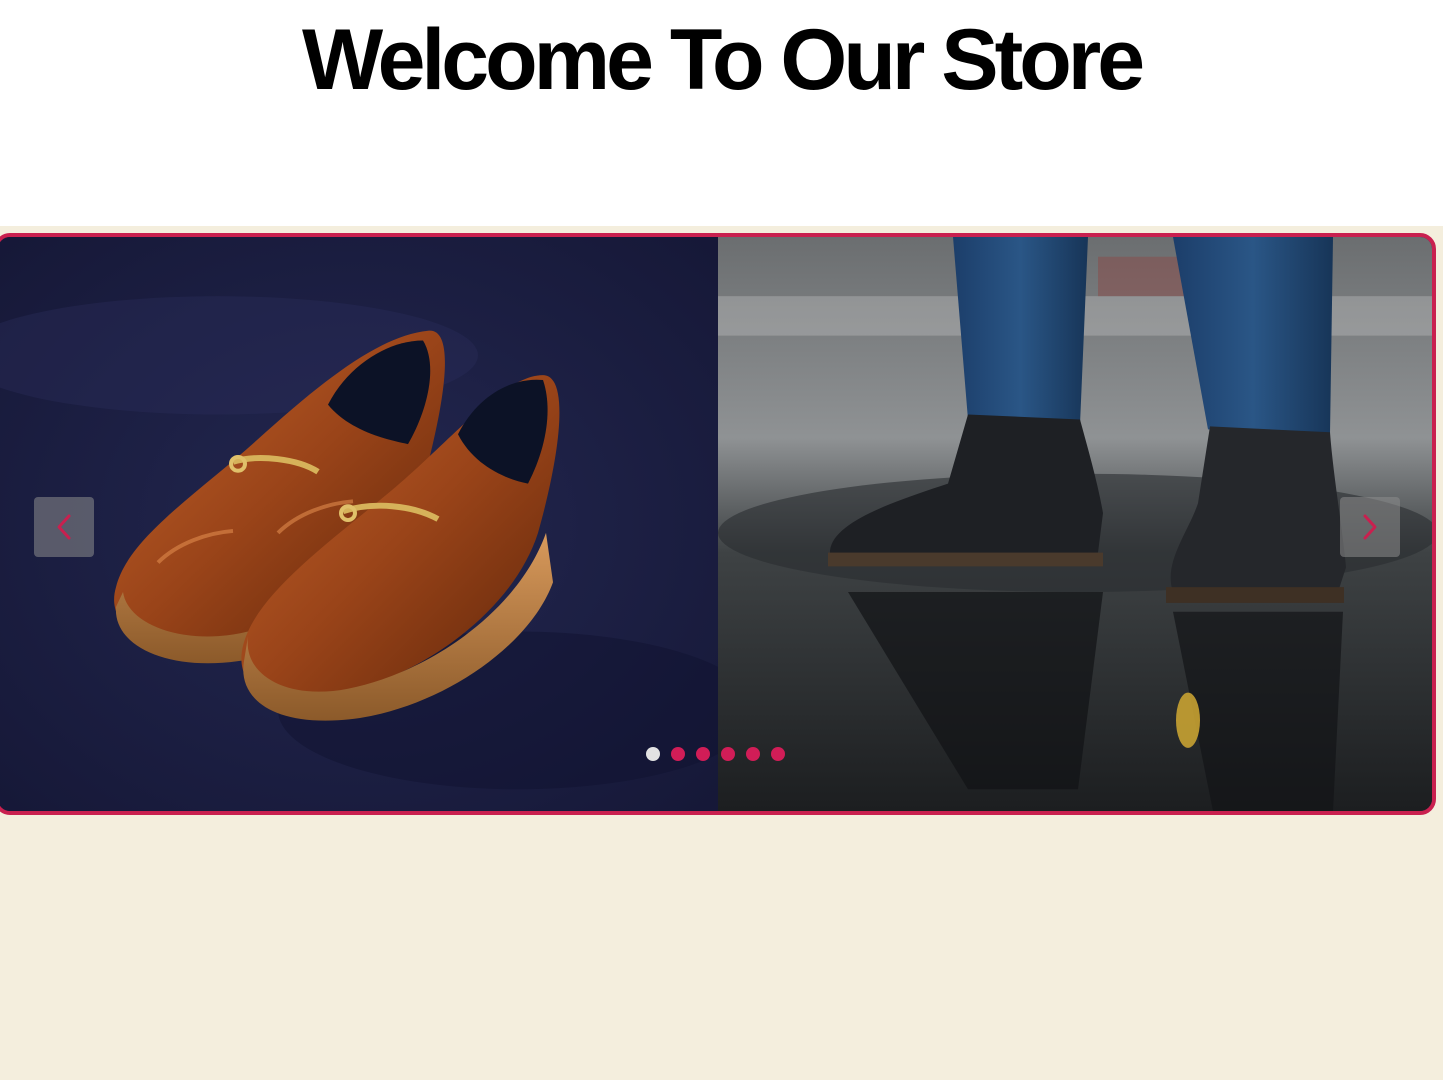 This screenshot has width=1443, height=1080. I want to click on carousel-prev-button, so click(64, 527).